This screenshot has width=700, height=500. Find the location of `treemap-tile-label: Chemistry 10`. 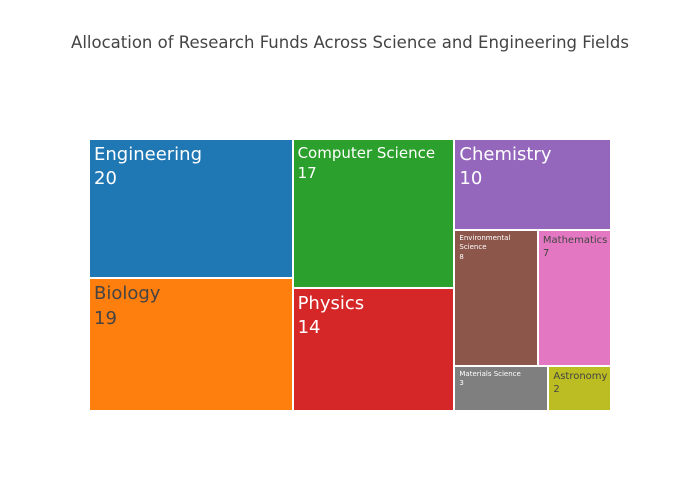

treemap-tile-label: Chemistry 10 is located at coordinates (505, 167).